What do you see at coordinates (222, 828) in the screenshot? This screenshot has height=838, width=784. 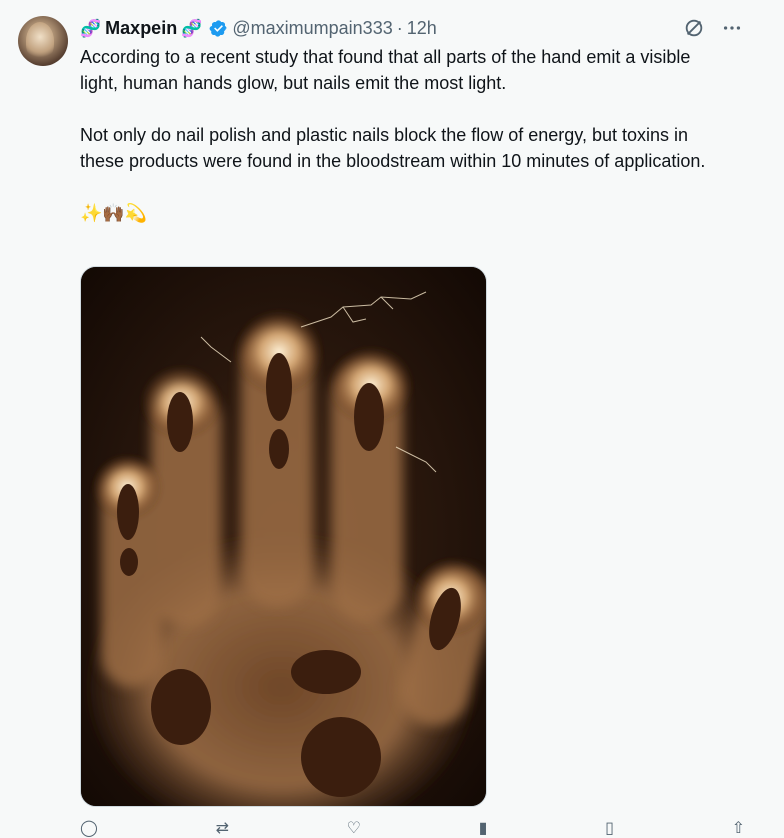 I see `repost-icon: ⇄` at bounding box center [222, 828].